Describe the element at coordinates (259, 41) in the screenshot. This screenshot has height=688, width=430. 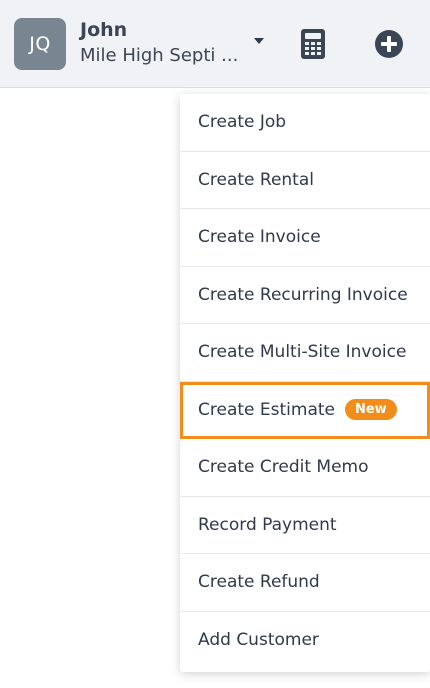
I see `caret-down-icon` at that location.